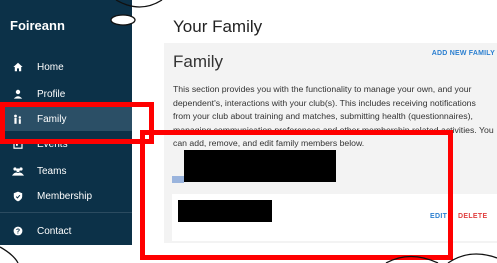  I want to click on sidebar-item-contact: ? Contact, so click(66, 231).